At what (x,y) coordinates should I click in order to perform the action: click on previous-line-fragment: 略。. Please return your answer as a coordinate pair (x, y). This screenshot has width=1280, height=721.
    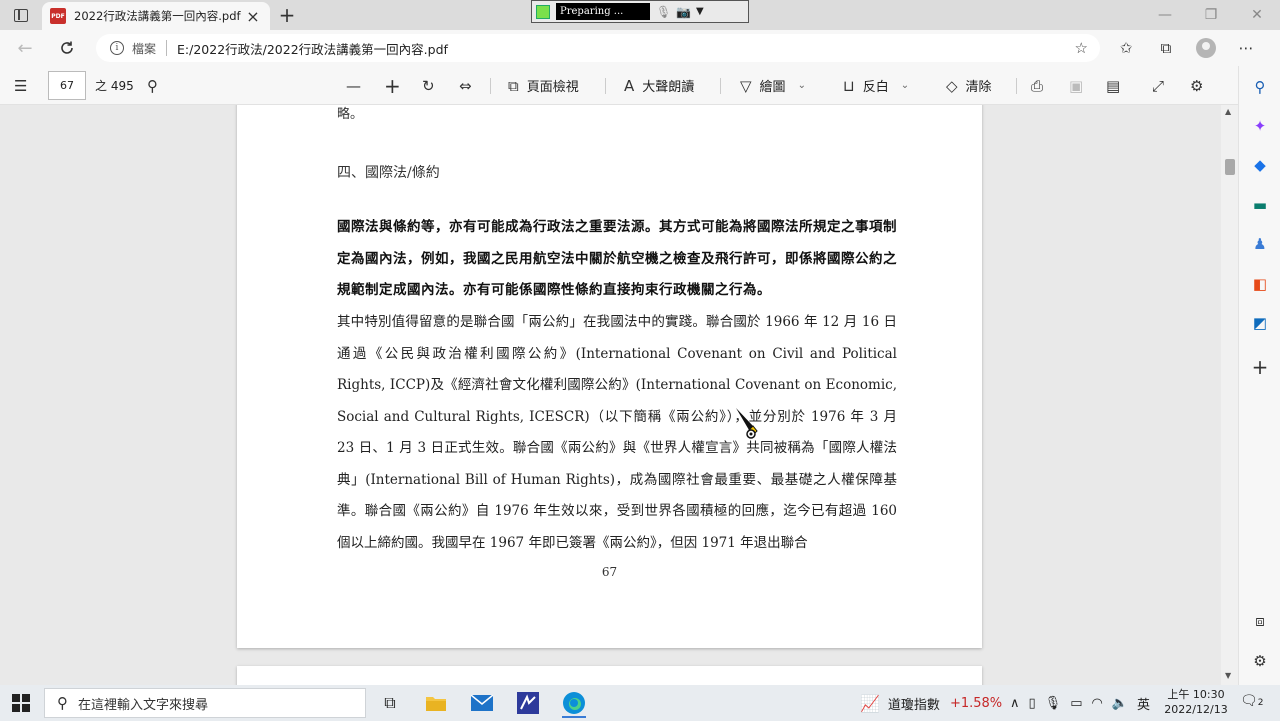
    Looking at the image, I should click on (350, 114).